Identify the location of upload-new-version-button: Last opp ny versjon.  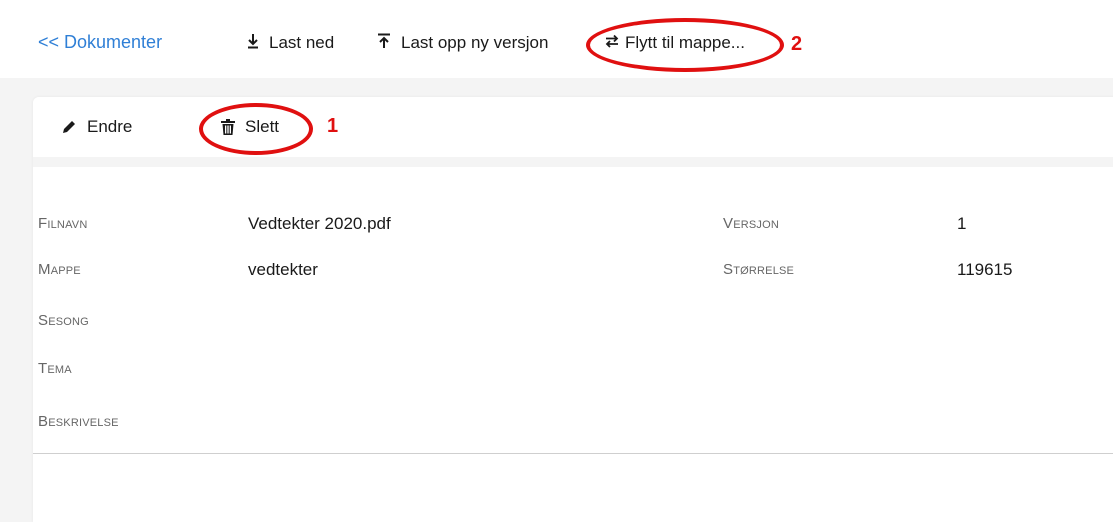
(462, 43).